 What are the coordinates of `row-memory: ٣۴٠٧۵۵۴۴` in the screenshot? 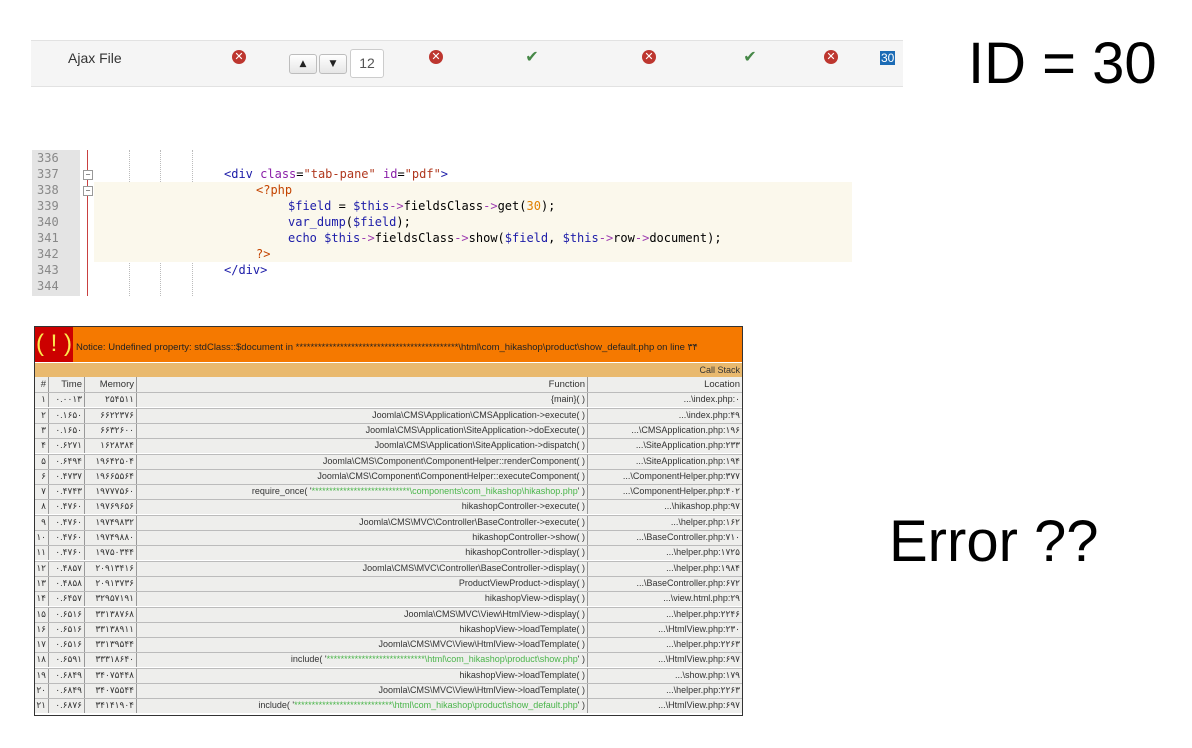 It's located at (111, 690).